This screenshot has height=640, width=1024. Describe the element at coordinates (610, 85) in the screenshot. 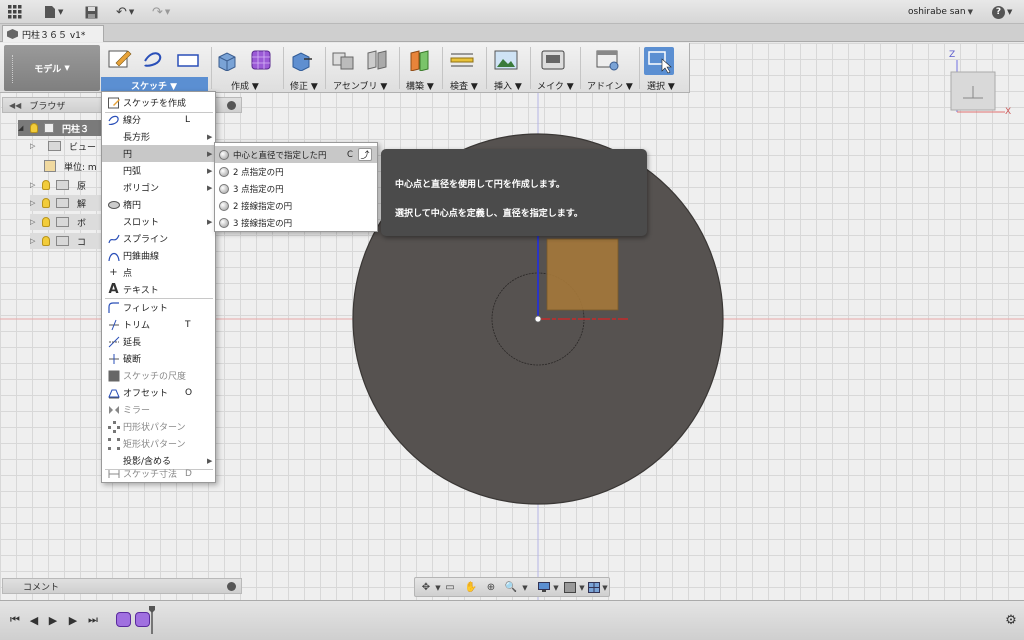

I see `addins-group-label: アドイン ▼` at that location.